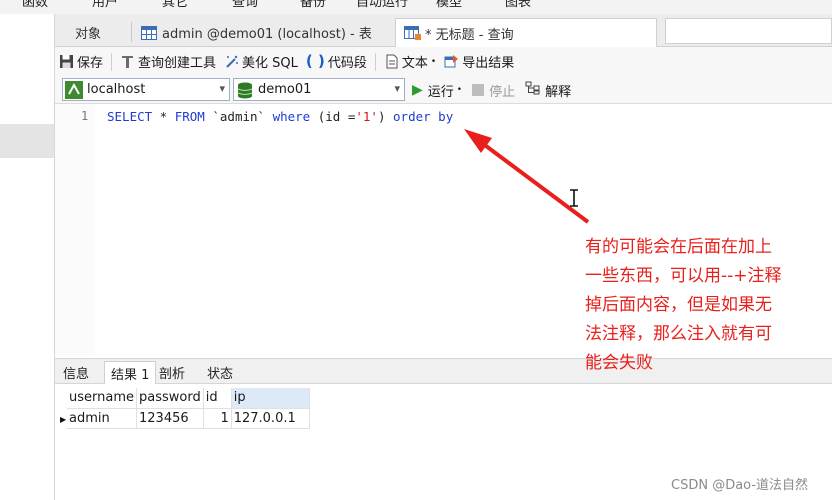 The height and width of the screenshot is (500, 832). What do you see at coordinates (526, 32) in the screenshot?
I see `tab-query-untitled: * 无标题 - 查询` at bounding box center [526, 32].